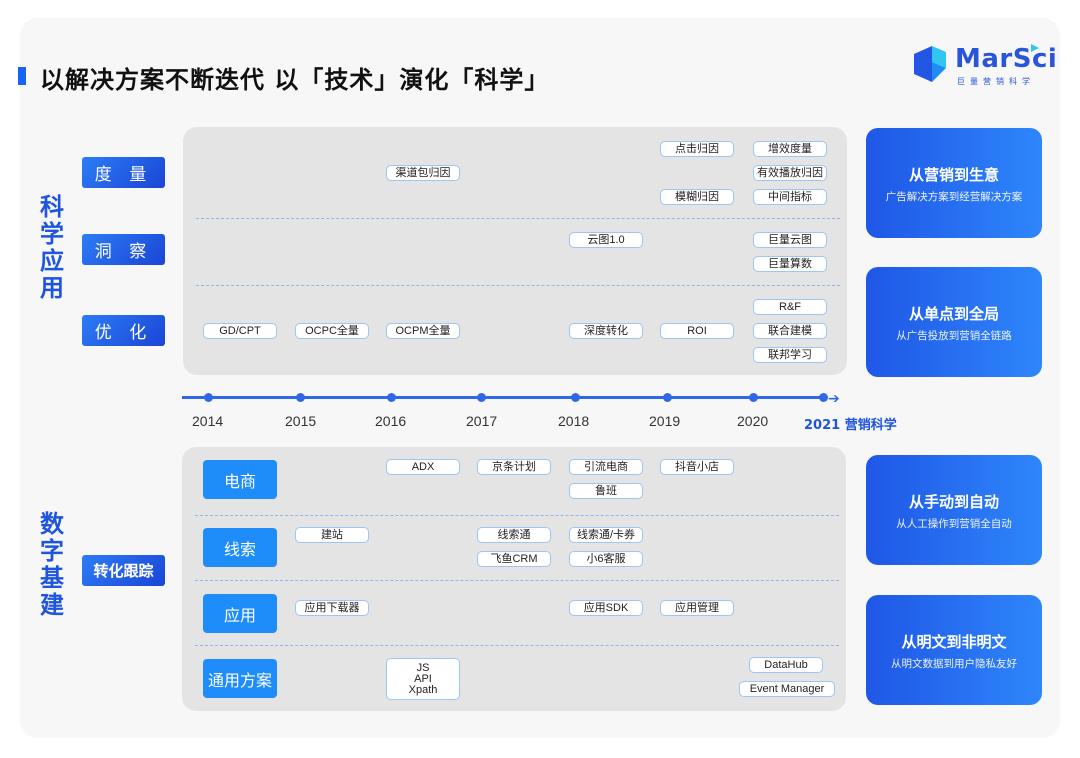  Describe the element at coordinates (52, 261) in the screenshot. I see `section-label-char: 应` at that location.